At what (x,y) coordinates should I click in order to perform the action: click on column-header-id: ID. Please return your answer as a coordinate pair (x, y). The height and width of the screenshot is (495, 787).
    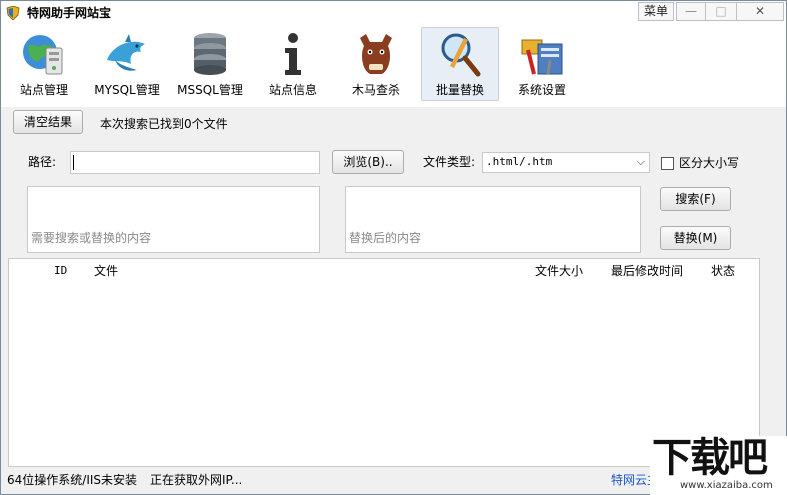
    Looking at the image, I should click on (60, 271).